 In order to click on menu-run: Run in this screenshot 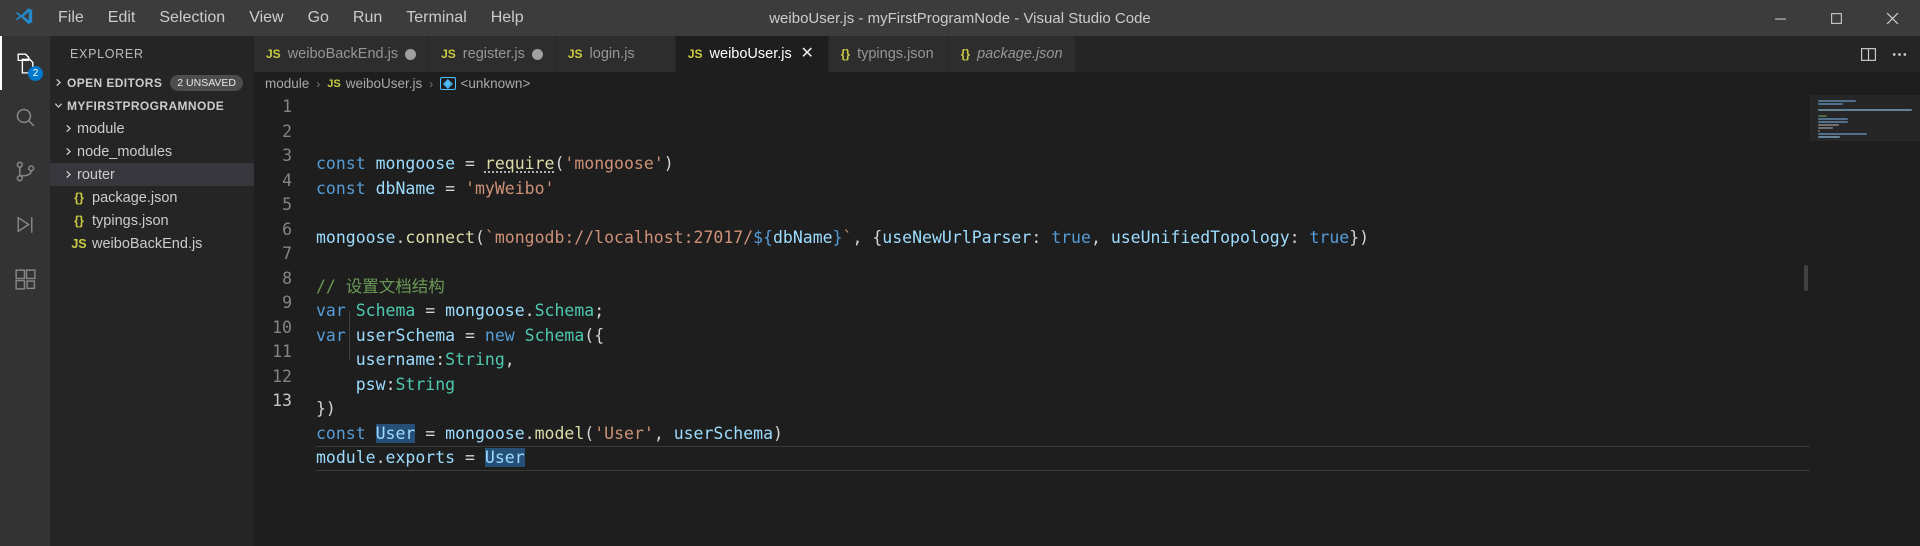, I will do `click(367, 18)`.